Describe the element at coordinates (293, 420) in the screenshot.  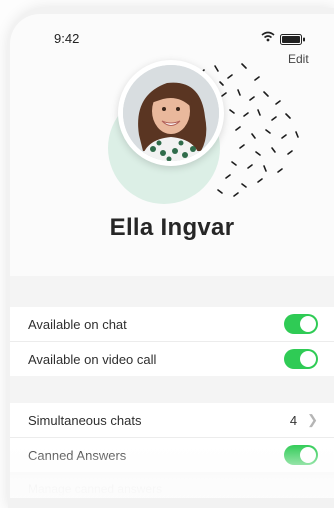
I see `simultaneous-chats-value: 4` at that location.